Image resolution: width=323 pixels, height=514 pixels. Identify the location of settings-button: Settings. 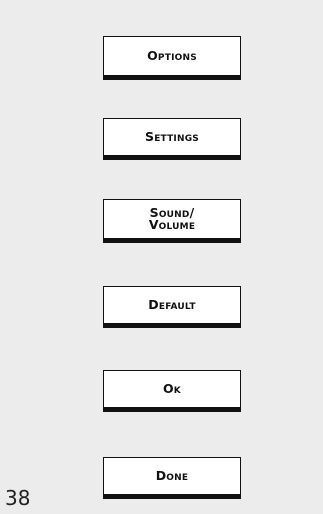
(172, 139).